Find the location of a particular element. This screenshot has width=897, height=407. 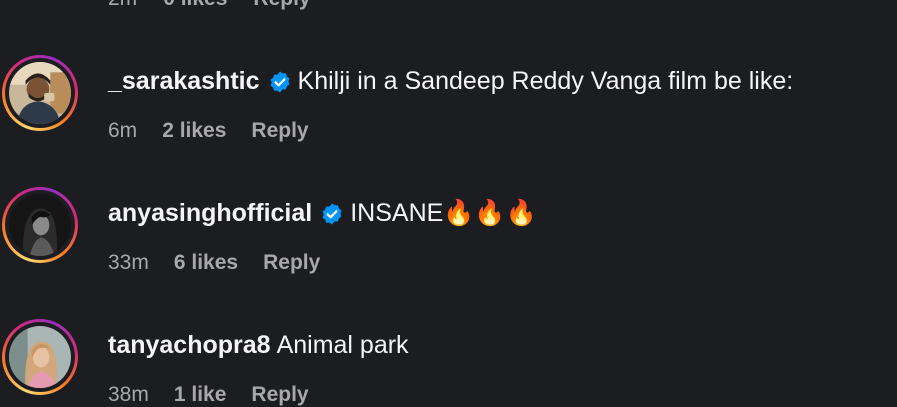

comment-body: tanyachopra8 Animal park is located at coordinates (258, 345).